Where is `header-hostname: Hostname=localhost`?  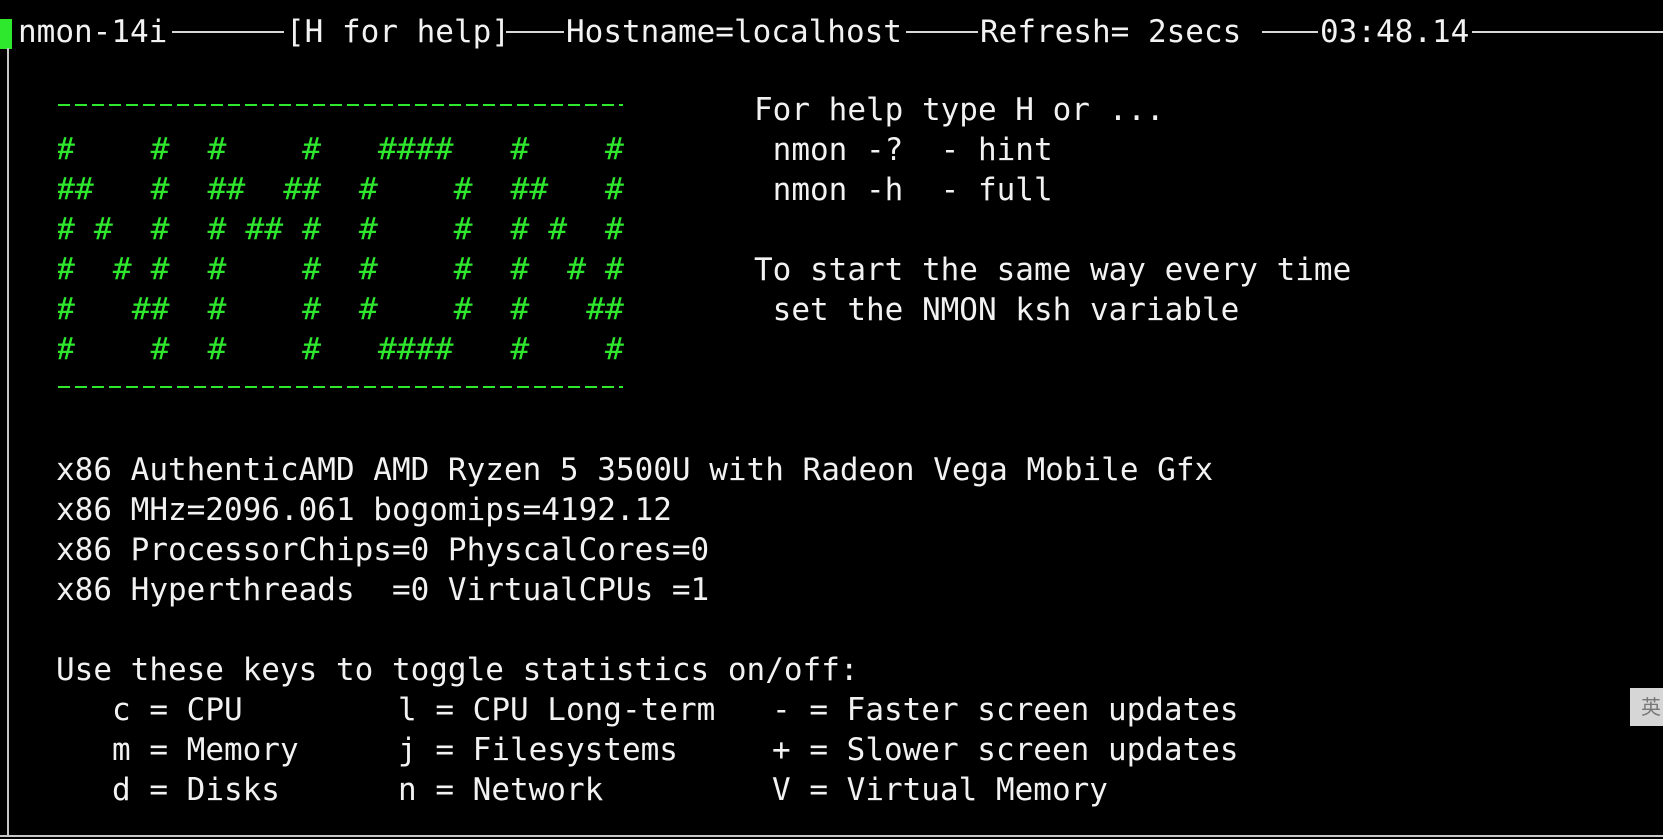
header-hostname: Hostname=localhost is located at coordinates (734, 32).